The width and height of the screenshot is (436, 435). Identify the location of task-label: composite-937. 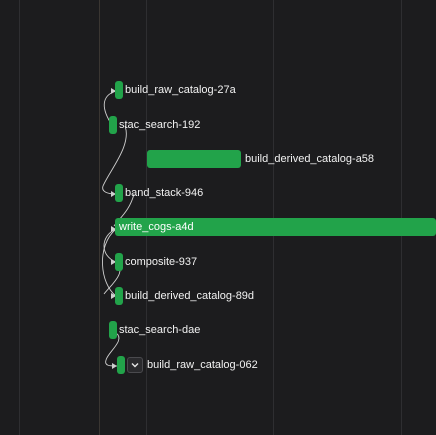
(161, 262).